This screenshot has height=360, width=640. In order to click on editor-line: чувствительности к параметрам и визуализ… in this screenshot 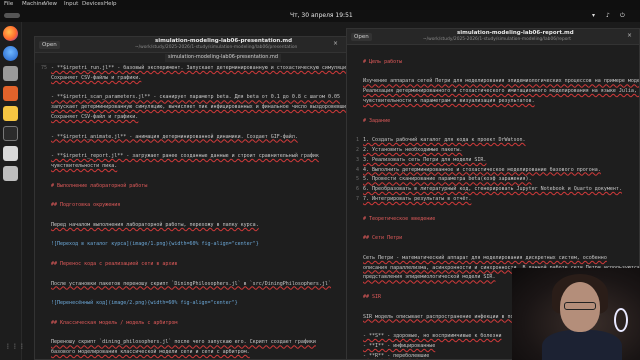, I will do `click(493, 101)`.